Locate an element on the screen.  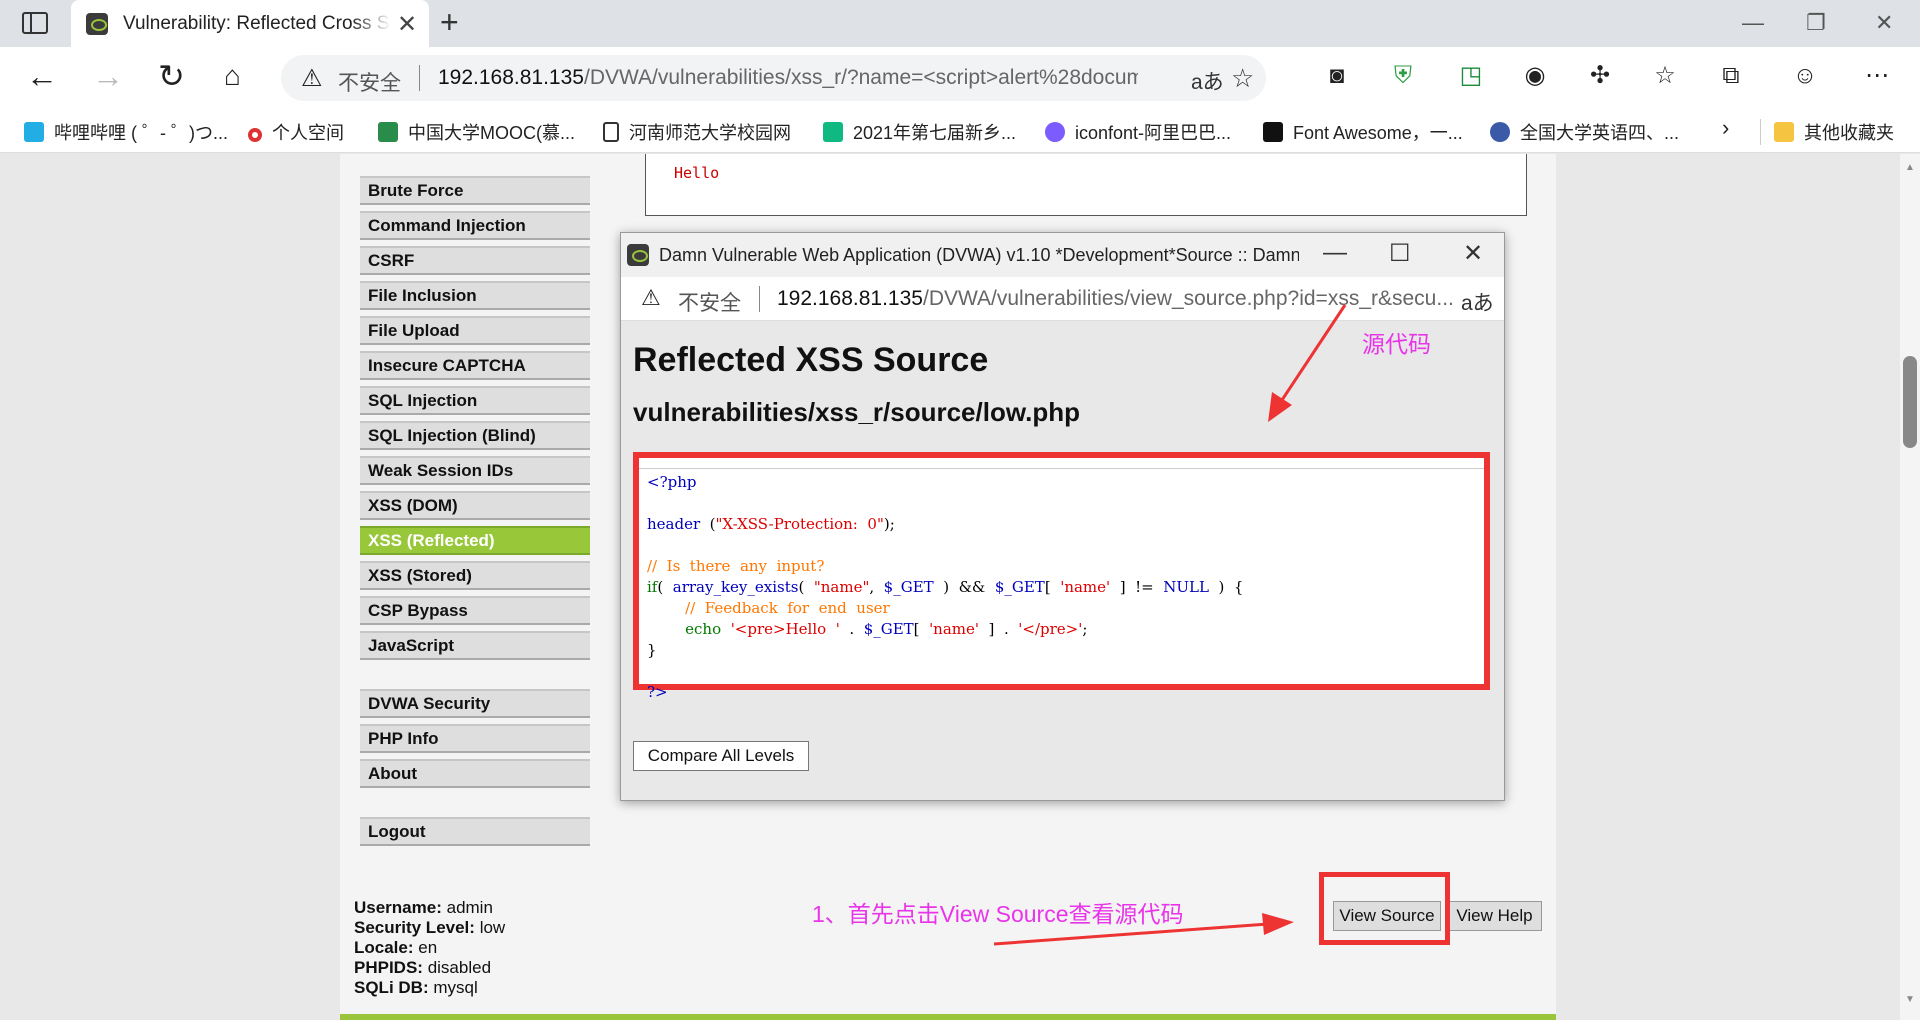
cet-icon is located at coordinates (1500, 132).